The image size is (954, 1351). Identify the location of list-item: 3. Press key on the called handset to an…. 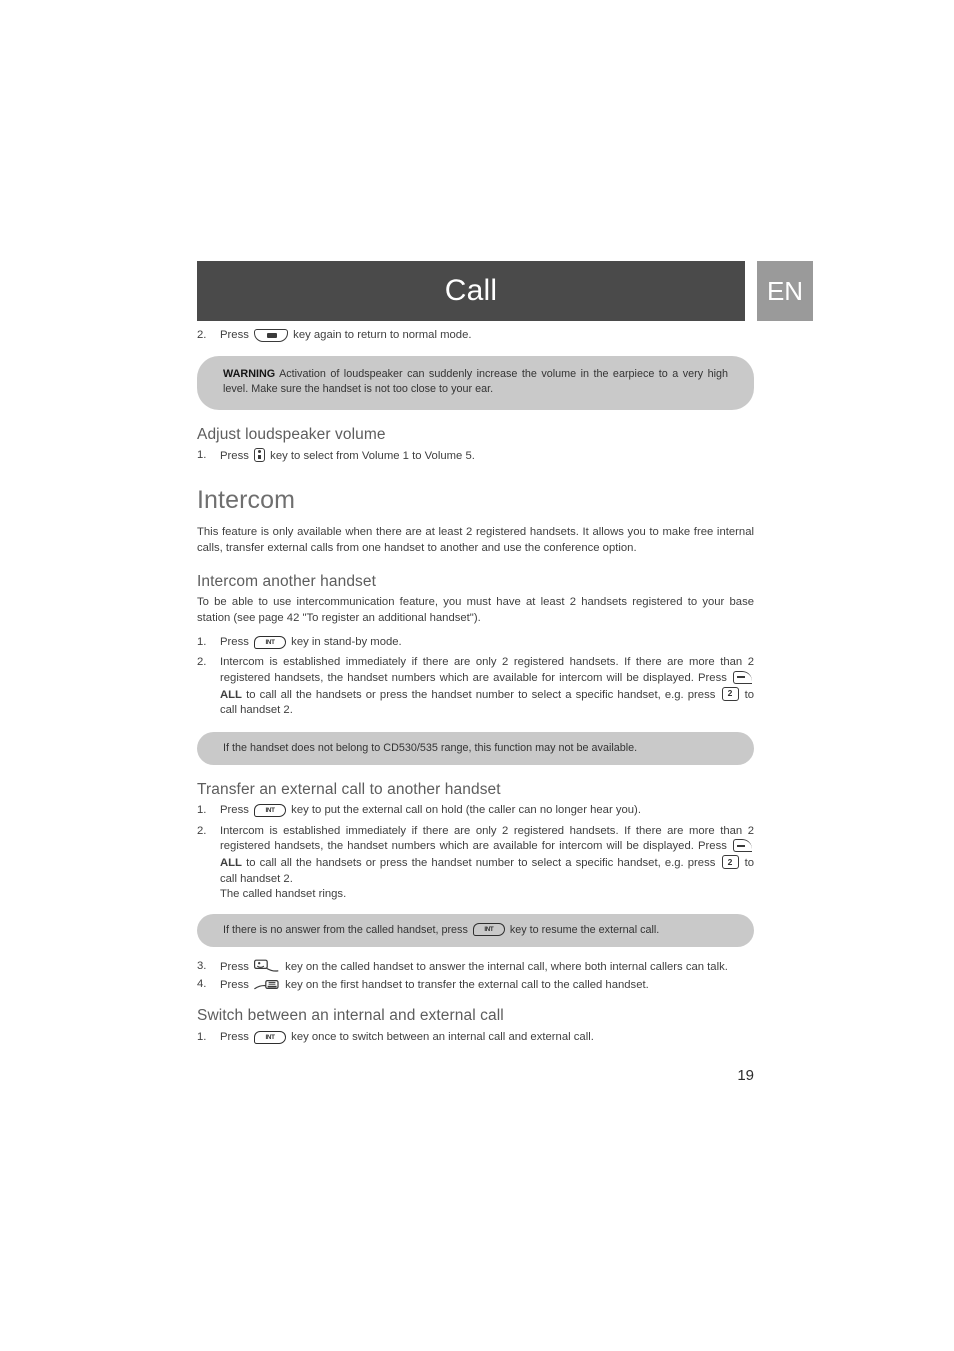
(475, 967).